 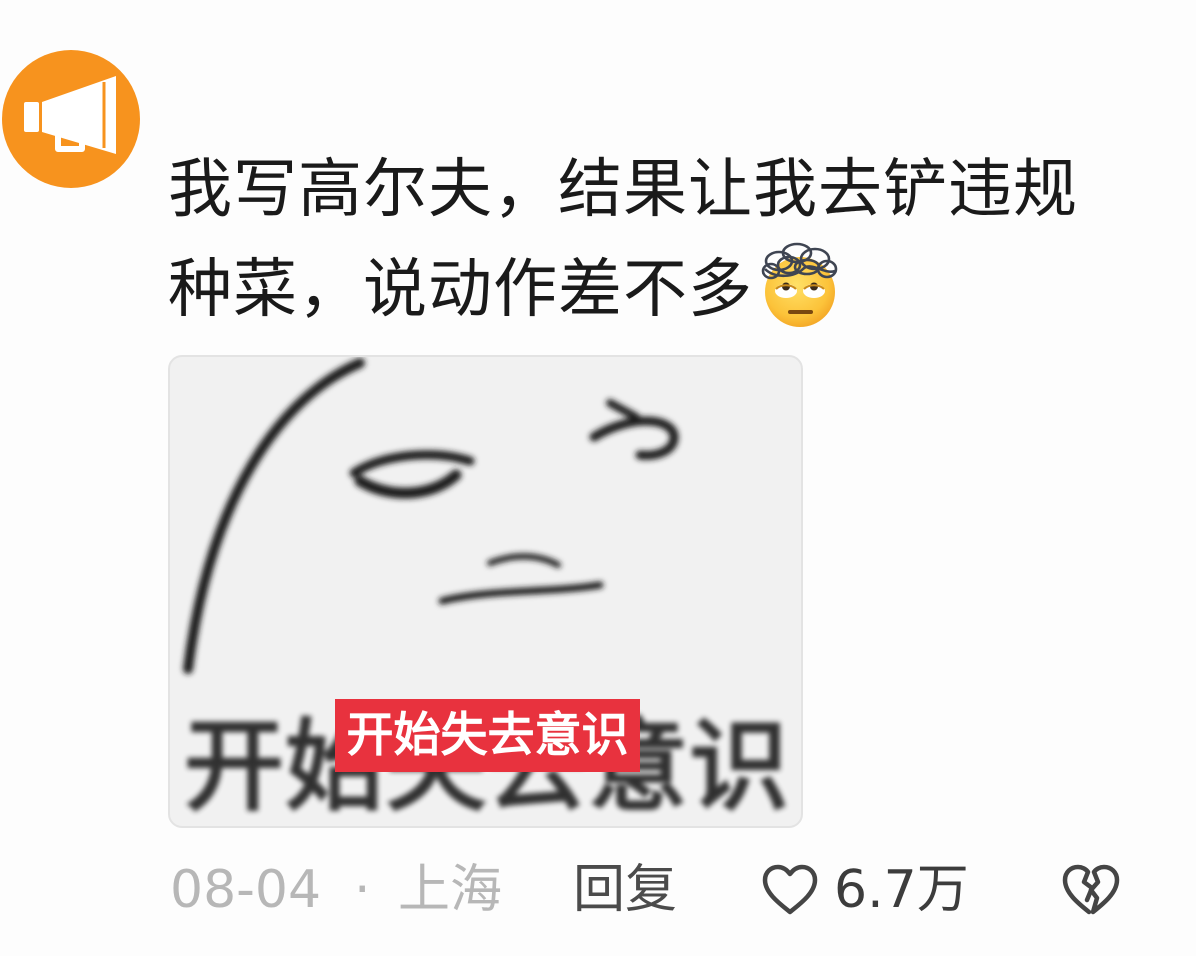 I want to click on comment-line-2-row: 种菜，说动作差不多, so click(x=673, y=287).